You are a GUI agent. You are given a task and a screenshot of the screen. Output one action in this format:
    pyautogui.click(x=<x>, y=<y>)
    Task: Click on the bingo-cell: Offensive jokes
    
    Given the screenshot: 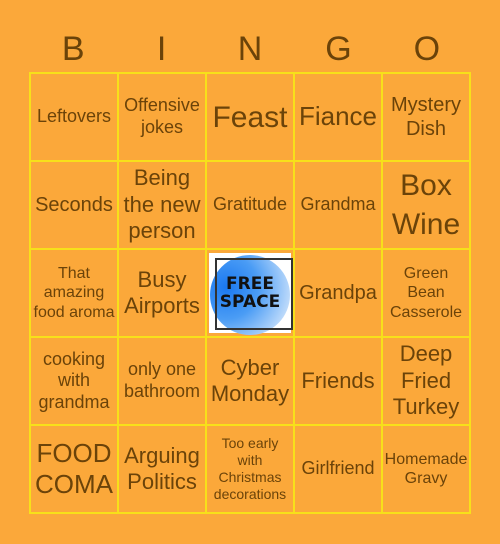 What is the action you would take?
    pyautogui.click(x=162, y=117)
    